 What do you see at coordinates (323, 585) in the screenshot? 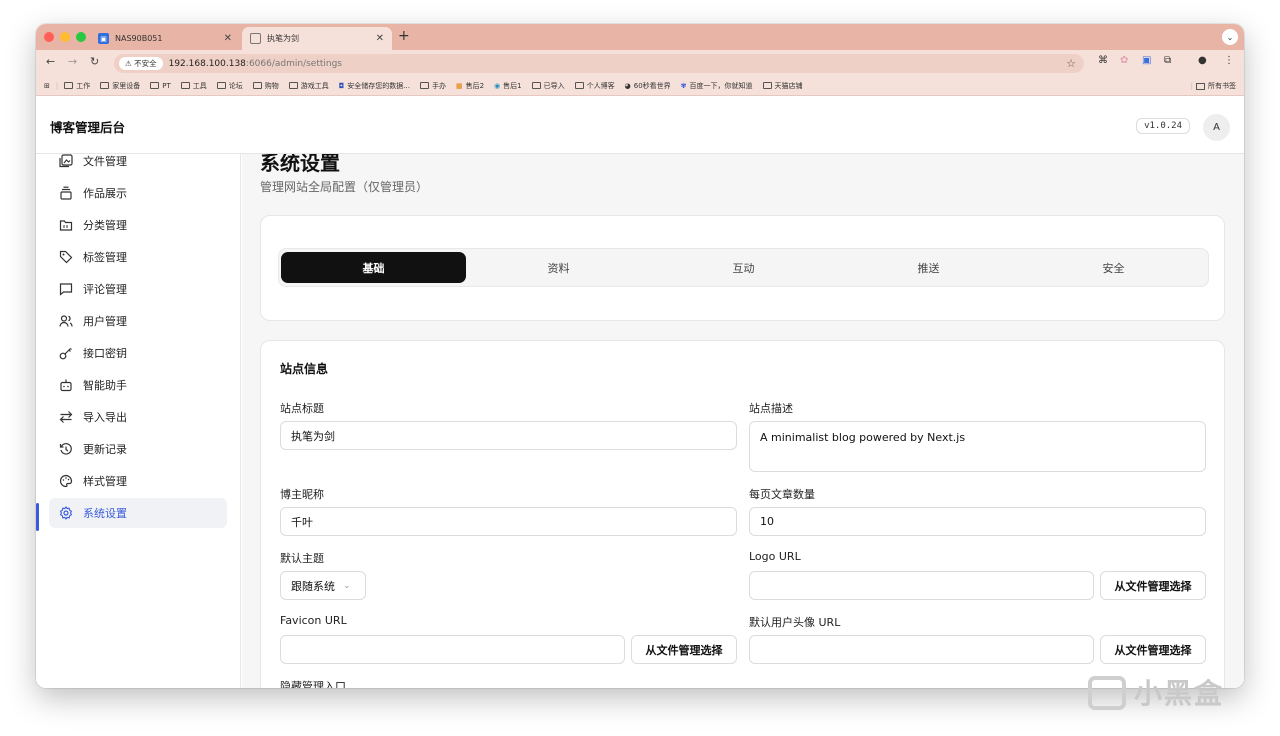
I see `theme-select: 跟随系统 ⌄` at bounding box center [323, 585].